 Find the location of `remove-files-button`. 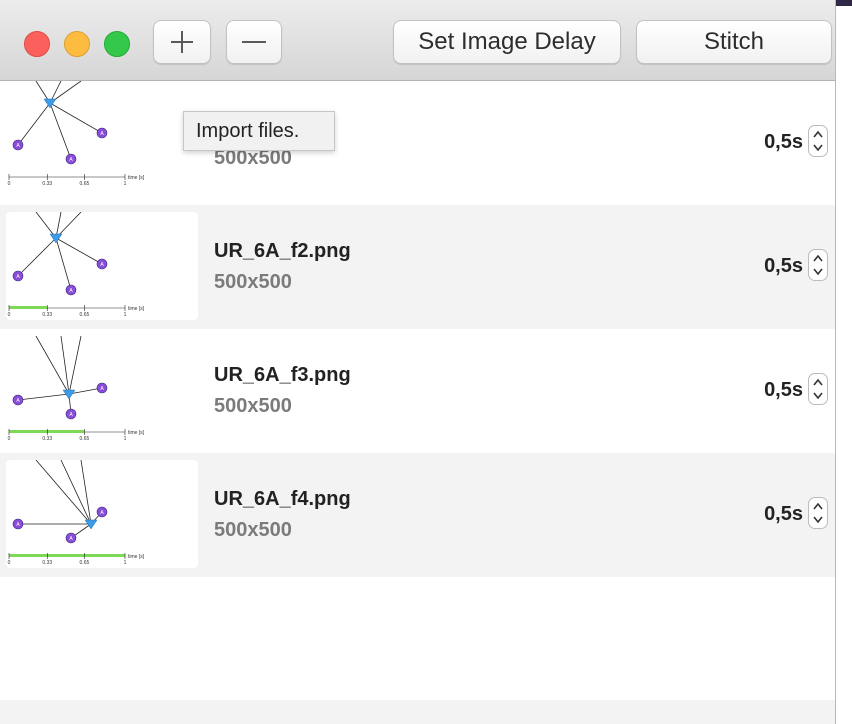

remove-files-button is located at coordinates (254, 42).